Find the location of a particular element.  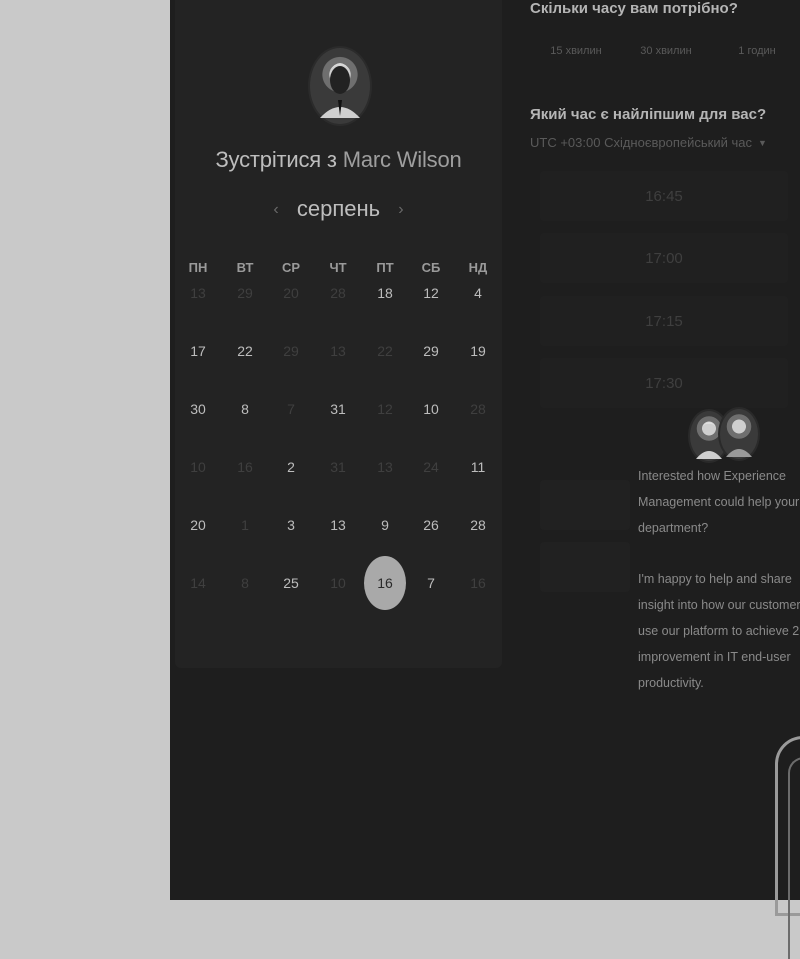

message-line: Interested how Experience is located at coordinates (712, 476).